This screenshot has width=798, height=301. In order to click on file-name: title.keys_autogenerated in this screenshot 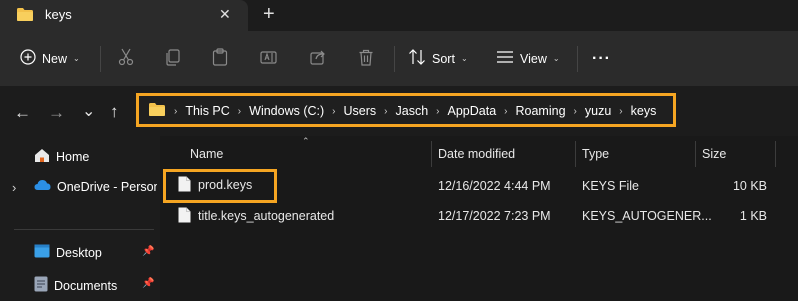, I will do `click(266, 216)`.